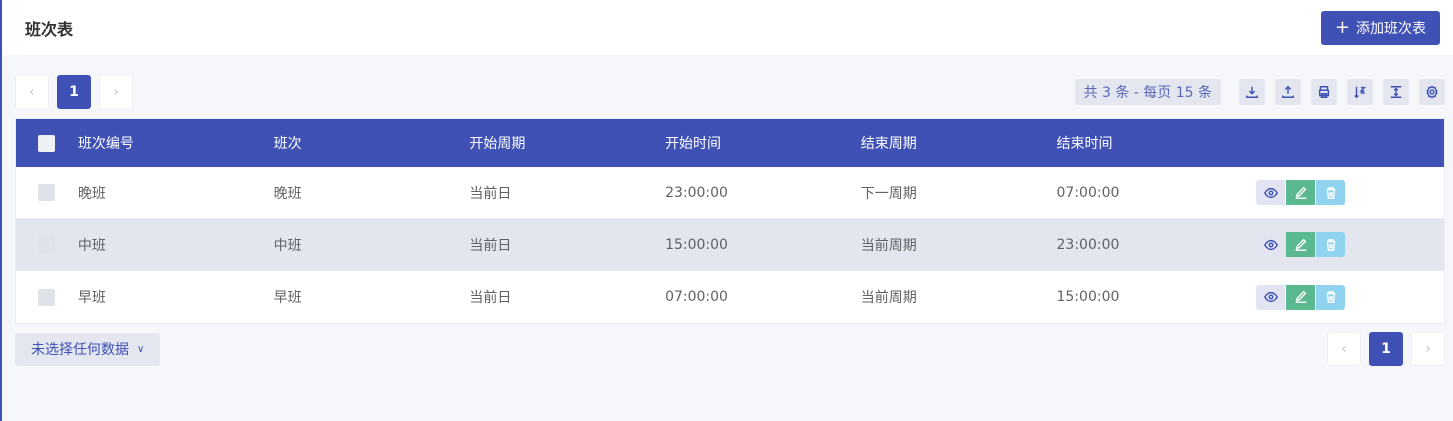  I want to click on table-row: 早班 早班 当前日 07:00:00 当前周期 15:00:00, so click(730, 297).